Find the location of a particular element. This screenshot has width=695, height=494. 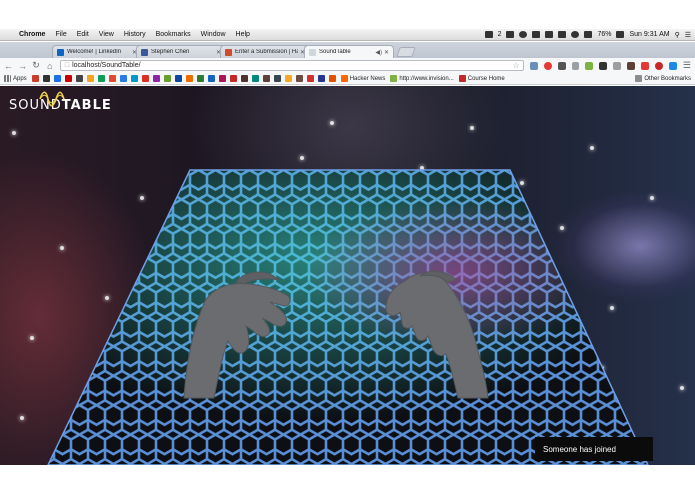

bookmark-course-home: Course Home is located at coordinates (481, 78).